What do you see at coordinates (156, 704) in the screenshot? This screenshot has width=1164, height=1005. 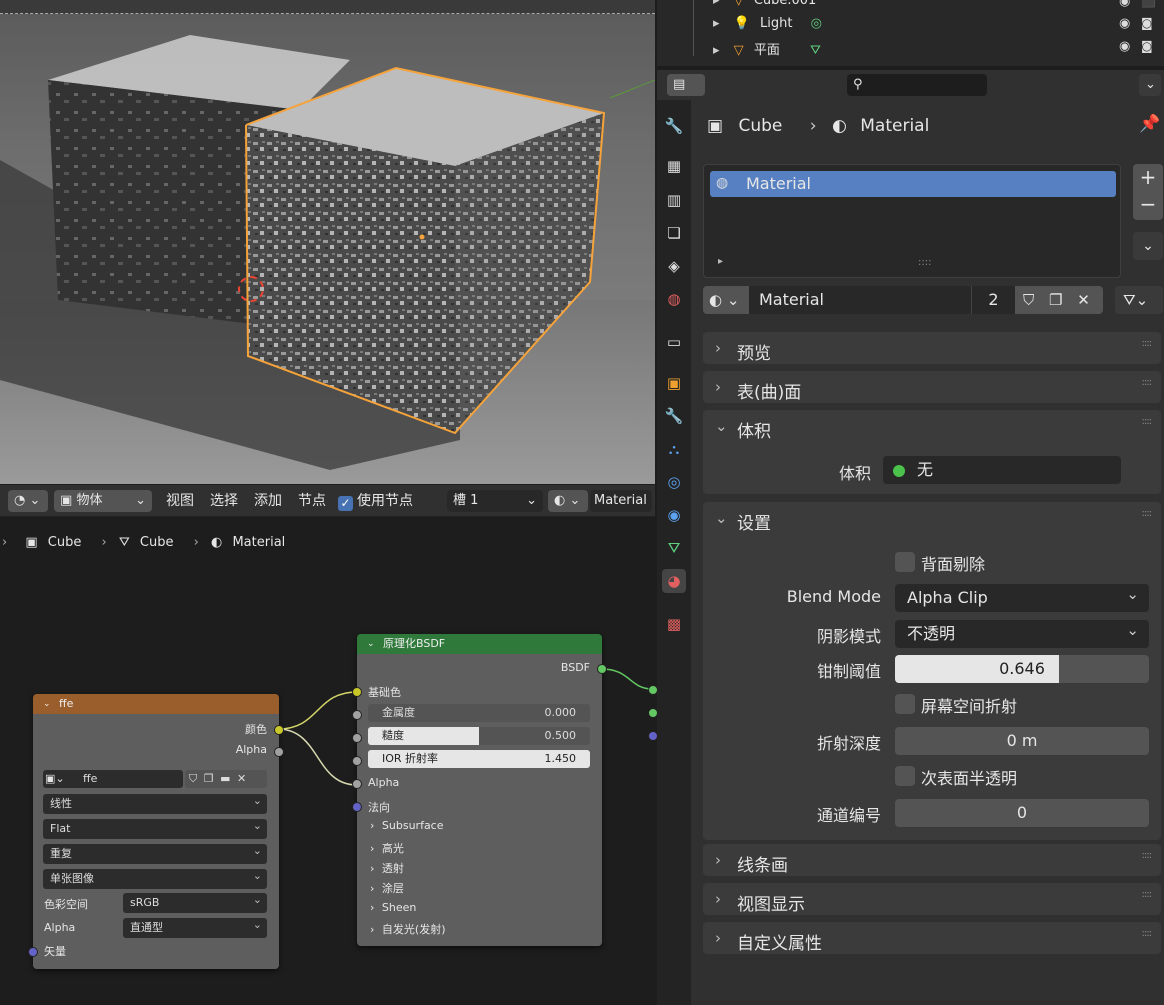 I see `image-node-header: ⌄ ffe` at bounding box center [156, 704].